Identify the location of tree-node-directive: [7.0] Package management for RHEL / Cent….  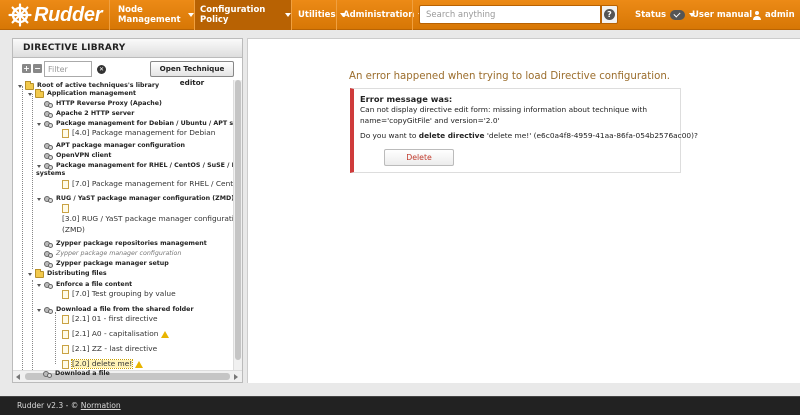
(147, 184).